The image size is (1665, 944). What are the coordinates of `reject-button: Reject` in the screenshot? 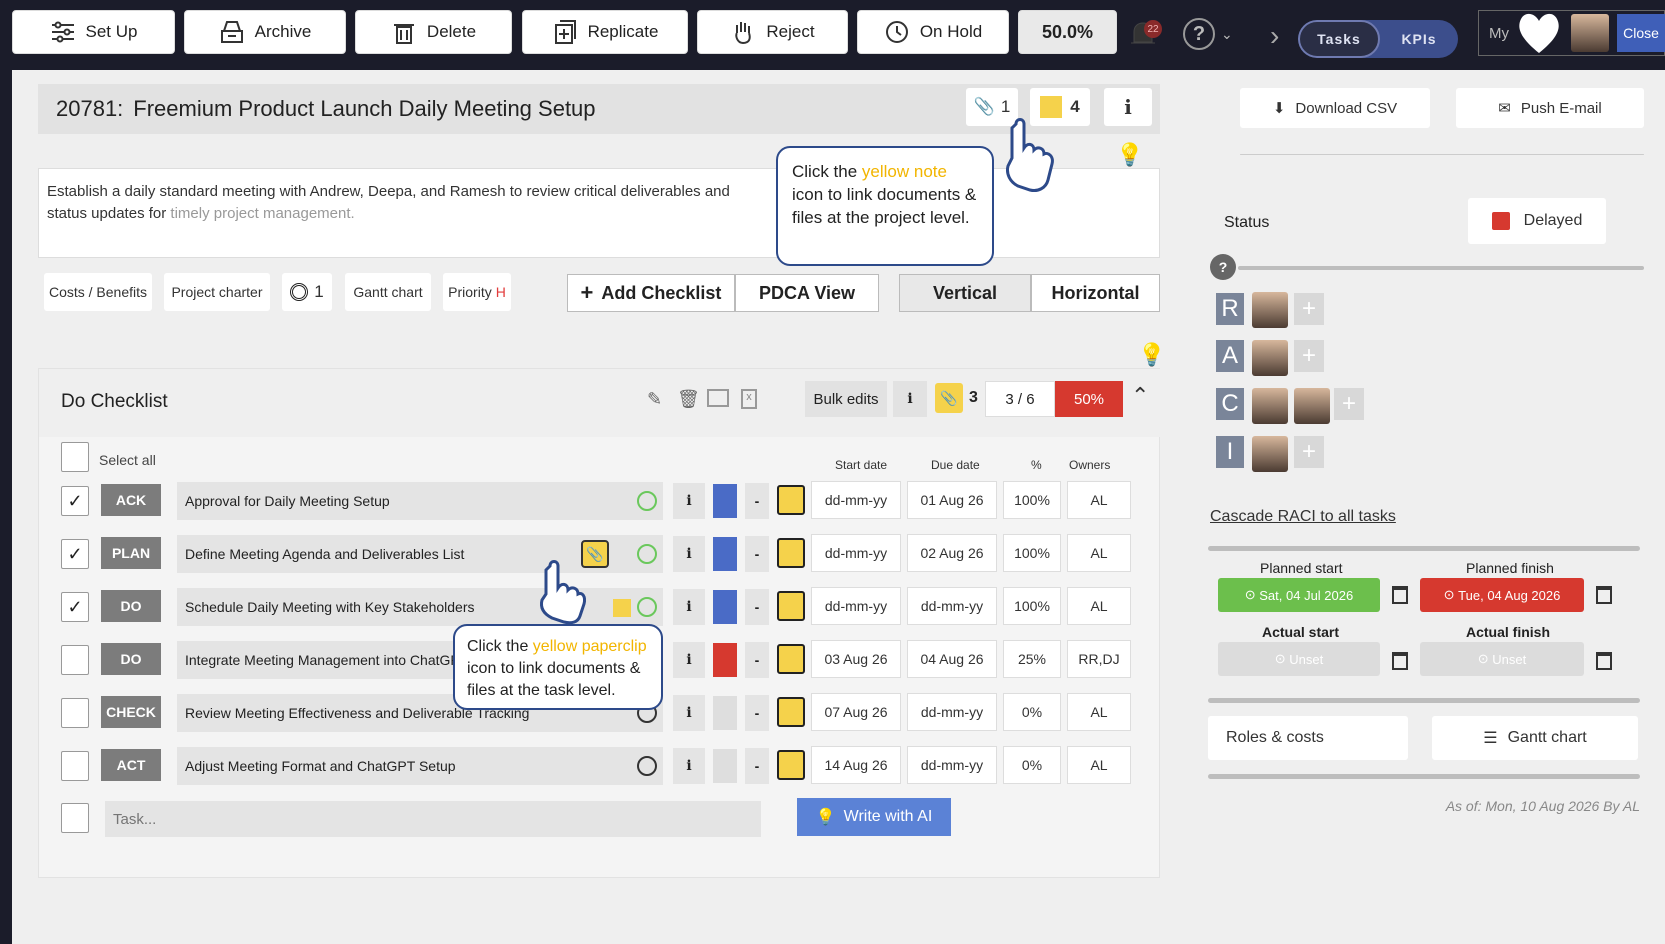 It's located at (772, 32).